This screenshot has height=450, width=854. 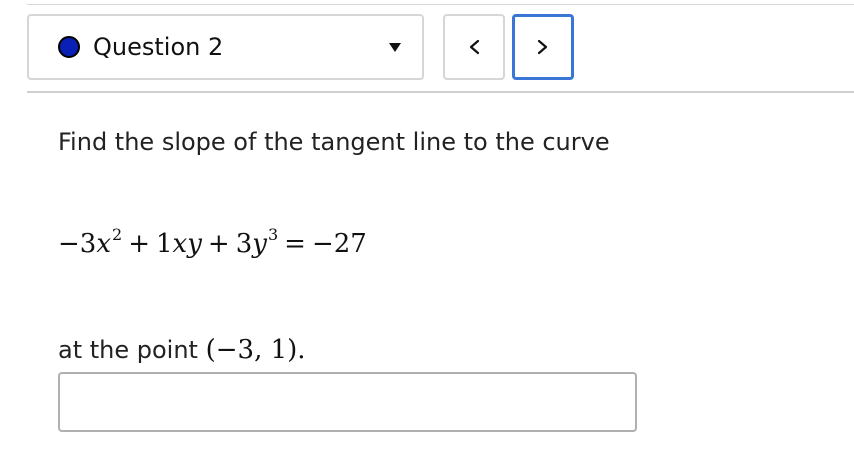 I want to click on equation-coefficient: 1, so click(x=164, y=244).